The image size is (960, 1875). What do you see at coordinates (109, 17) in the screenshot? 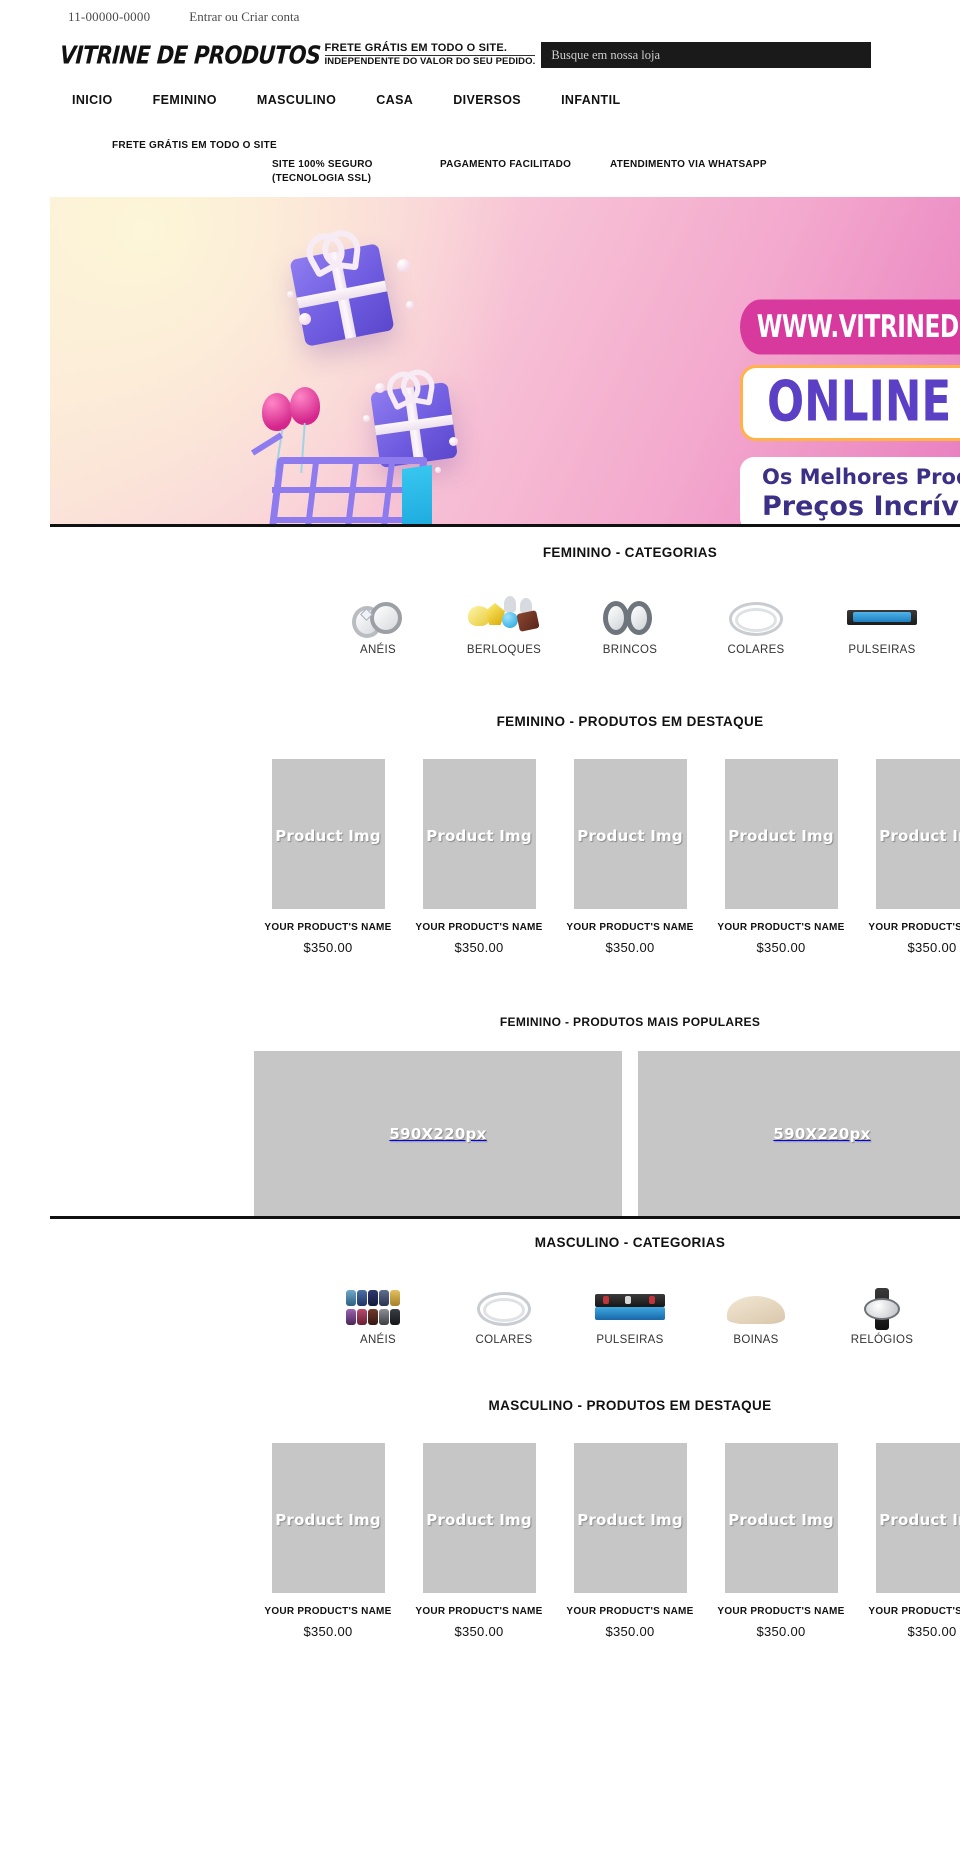
I see `phone-number: 11-00000-0000` at bounding box center [109, 17].